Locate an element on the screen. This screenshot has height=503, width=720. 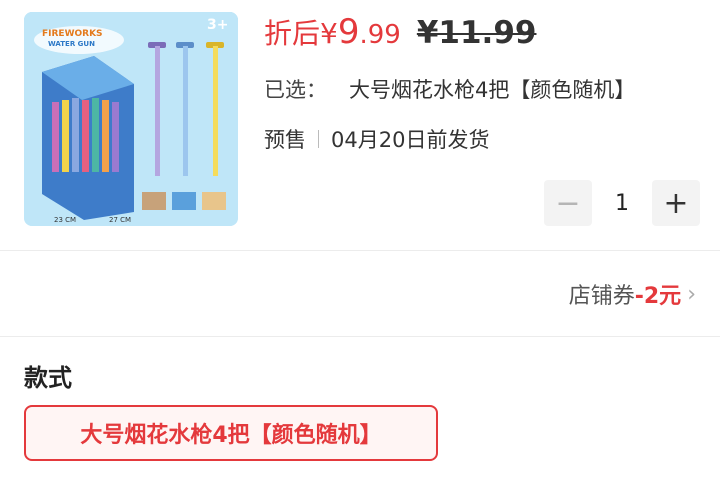
price-integer: 9 is located at coordinates (348, 32).